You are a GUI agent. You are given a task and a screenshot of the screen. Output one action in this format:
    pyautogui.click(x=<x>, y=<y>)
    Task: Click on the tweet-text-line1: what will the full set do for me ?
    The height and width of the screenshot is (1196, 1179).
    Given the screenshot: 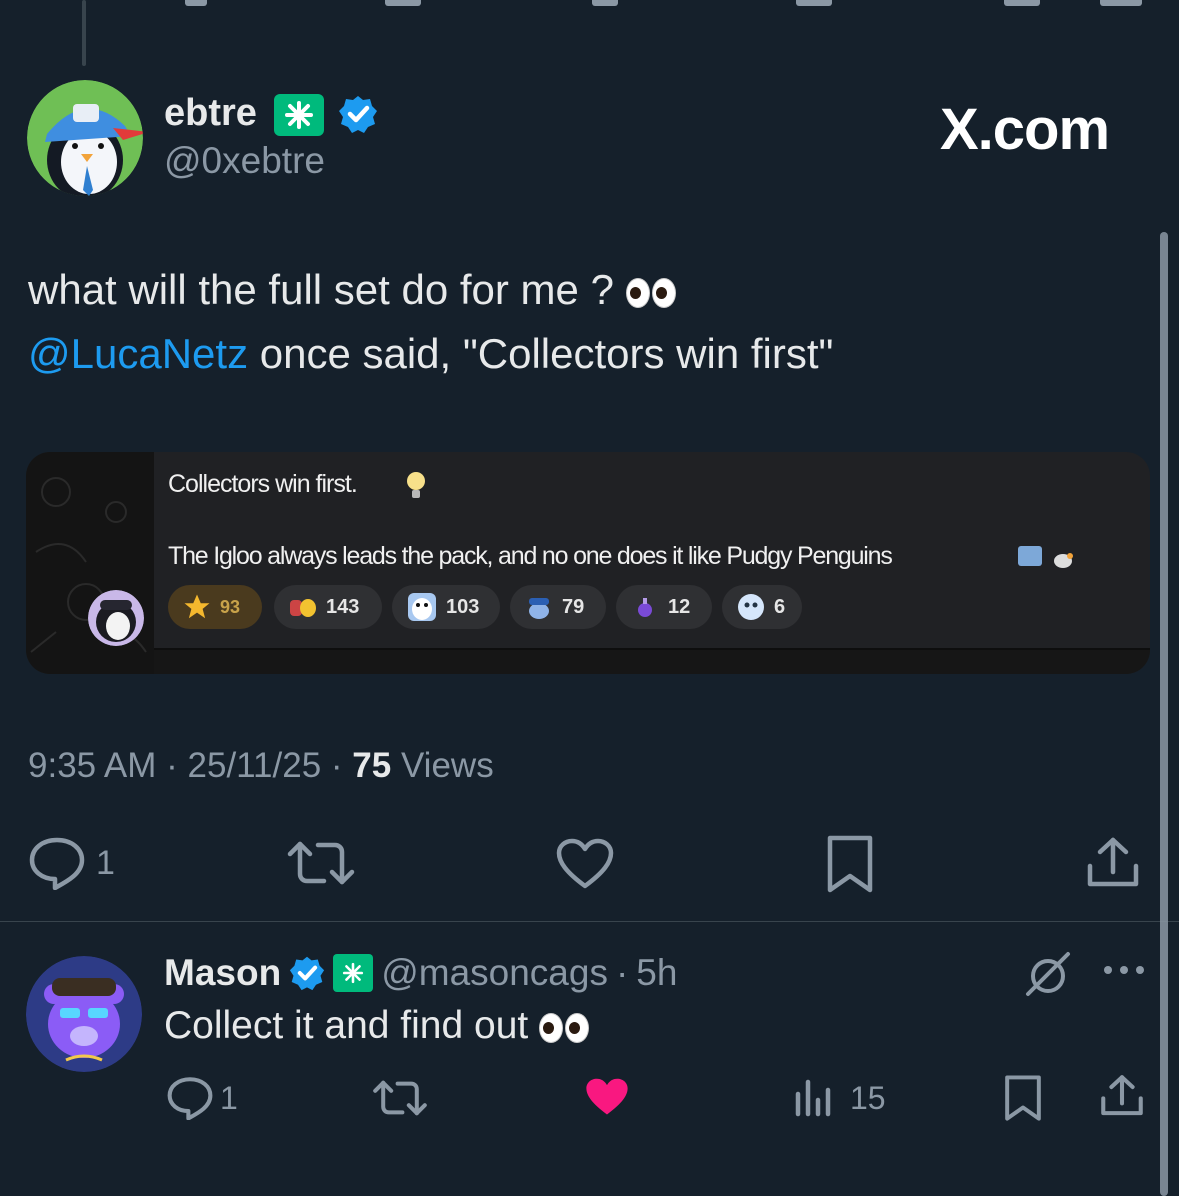 What is the action you would take?
    pyautogui.click(x=352, y=290)
    